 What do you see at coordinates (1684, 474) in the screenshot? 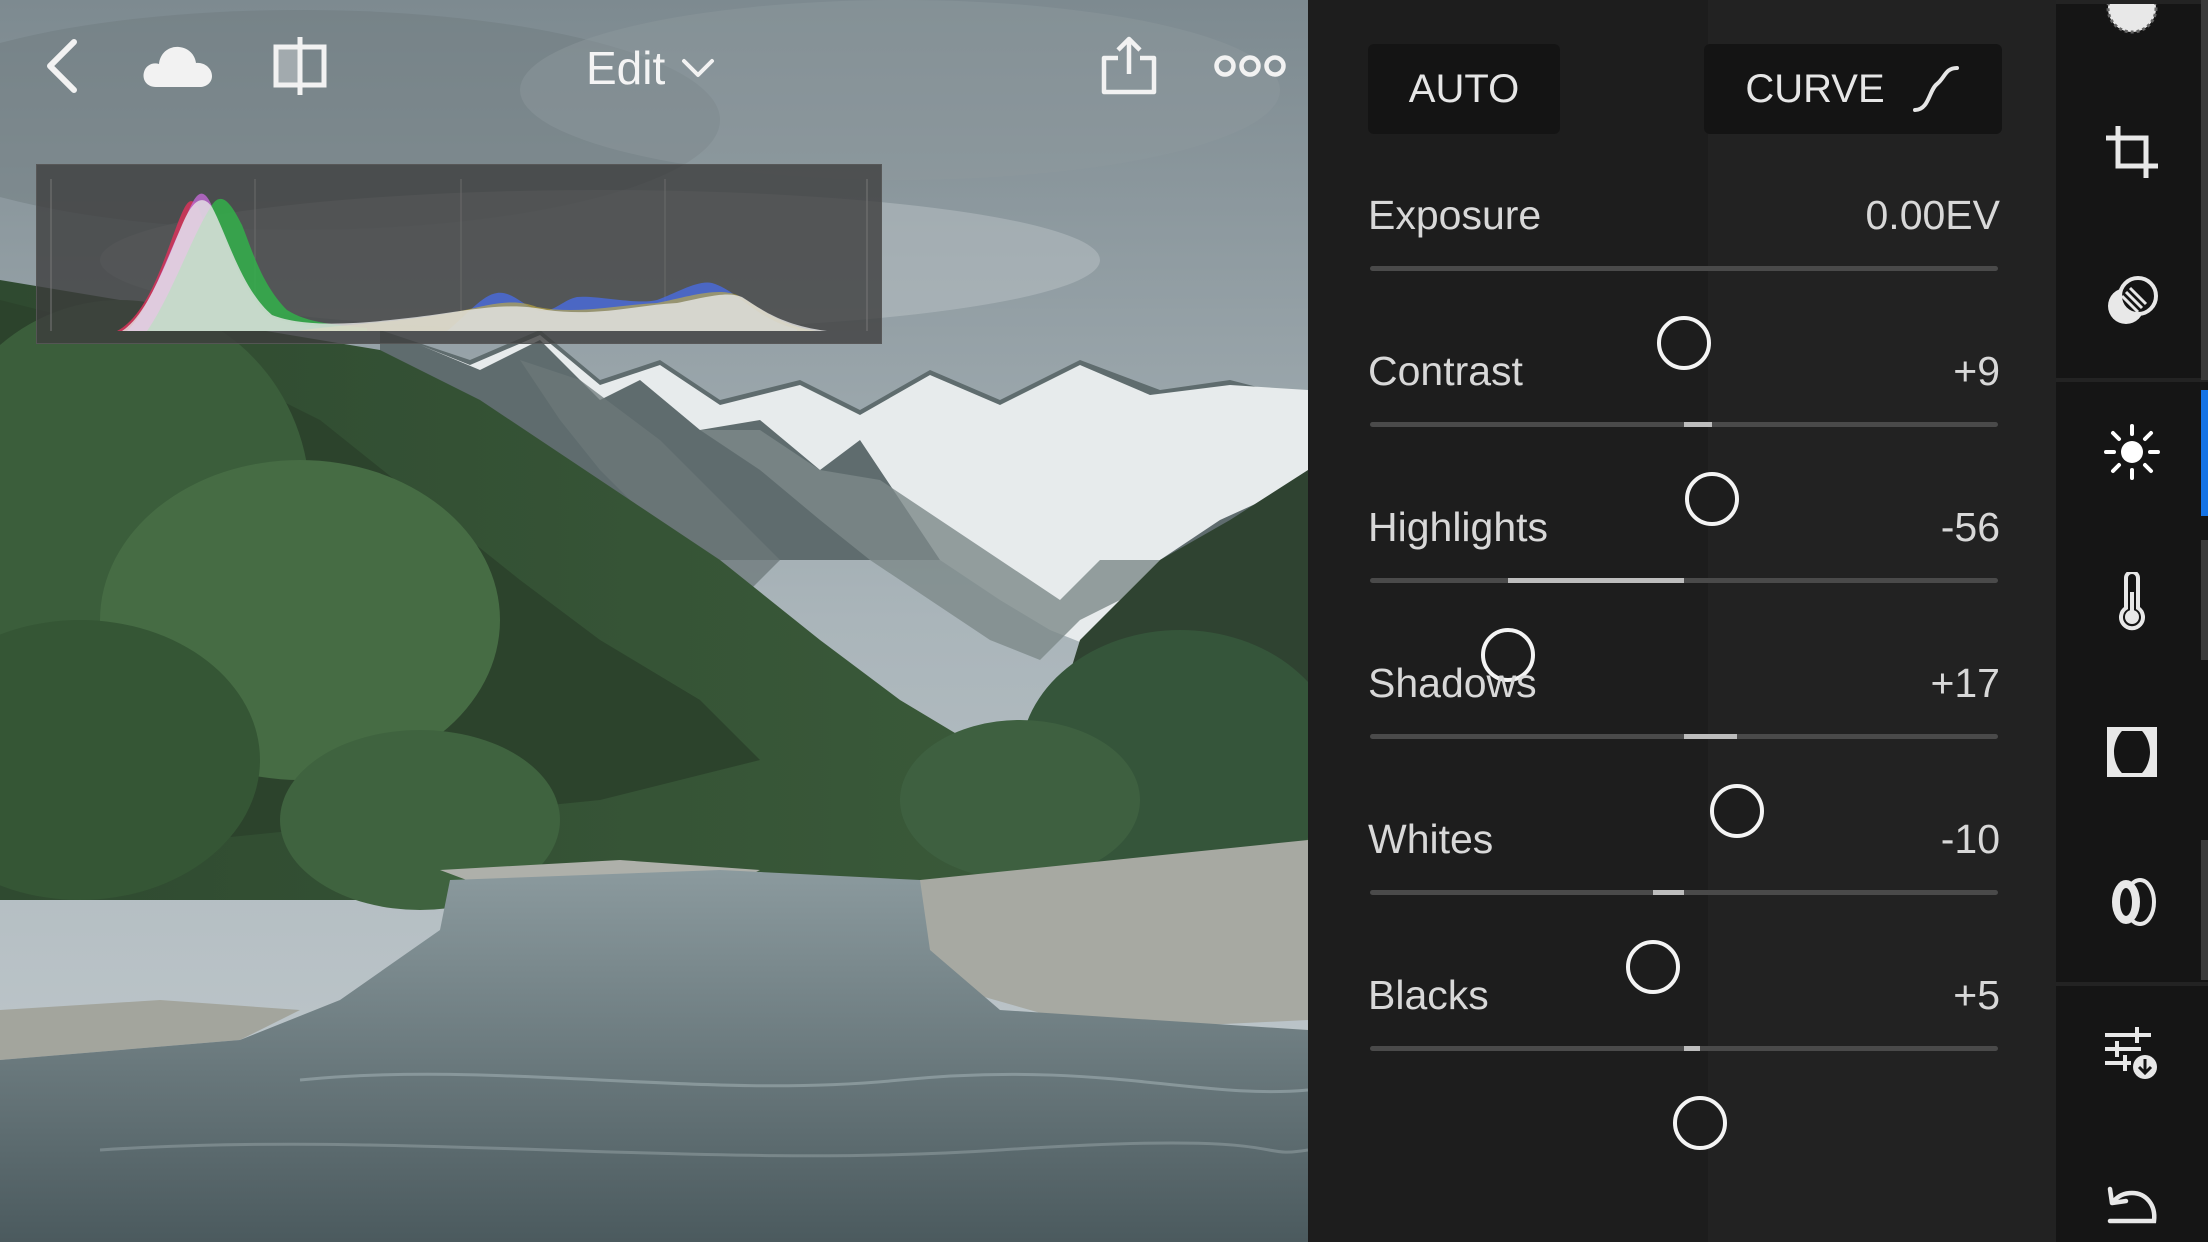
I see `contrast-slider` at bounding box center [1684, 474].